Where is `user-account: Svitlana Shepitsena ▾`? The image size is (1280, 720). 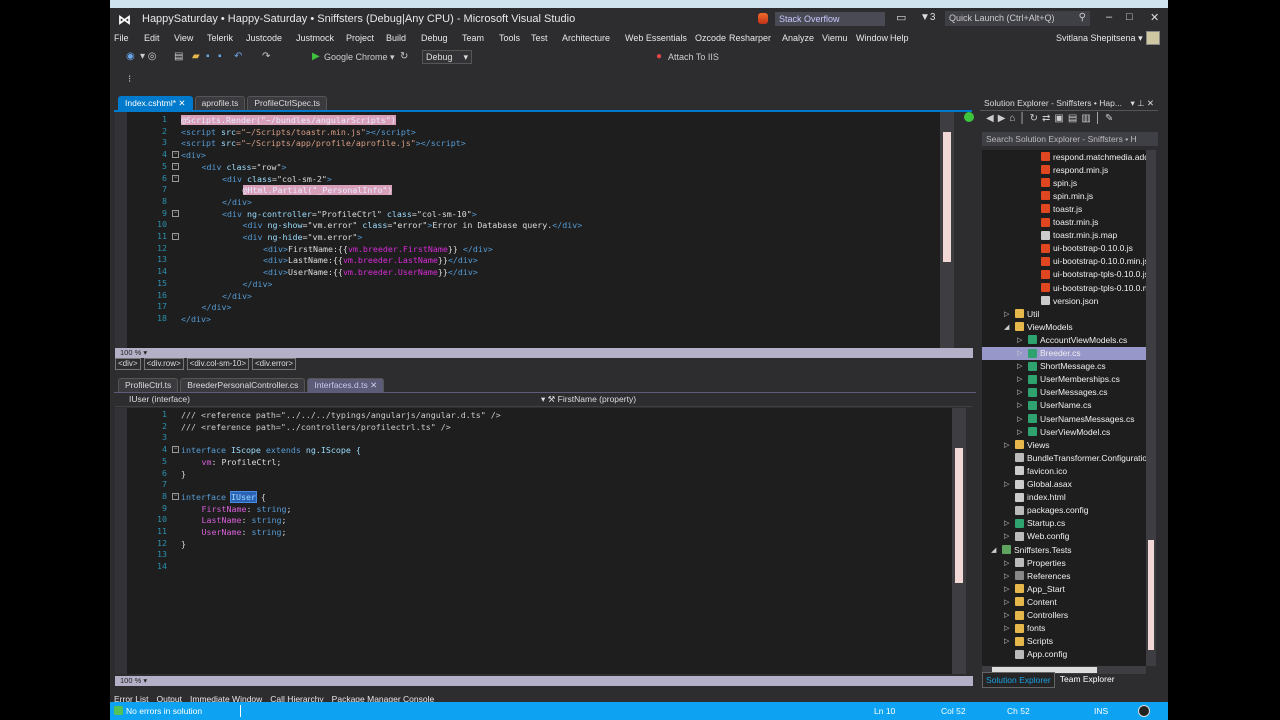
user-account: Svitlana Shepitsena ▾ is located at coordinates (1099, 38).